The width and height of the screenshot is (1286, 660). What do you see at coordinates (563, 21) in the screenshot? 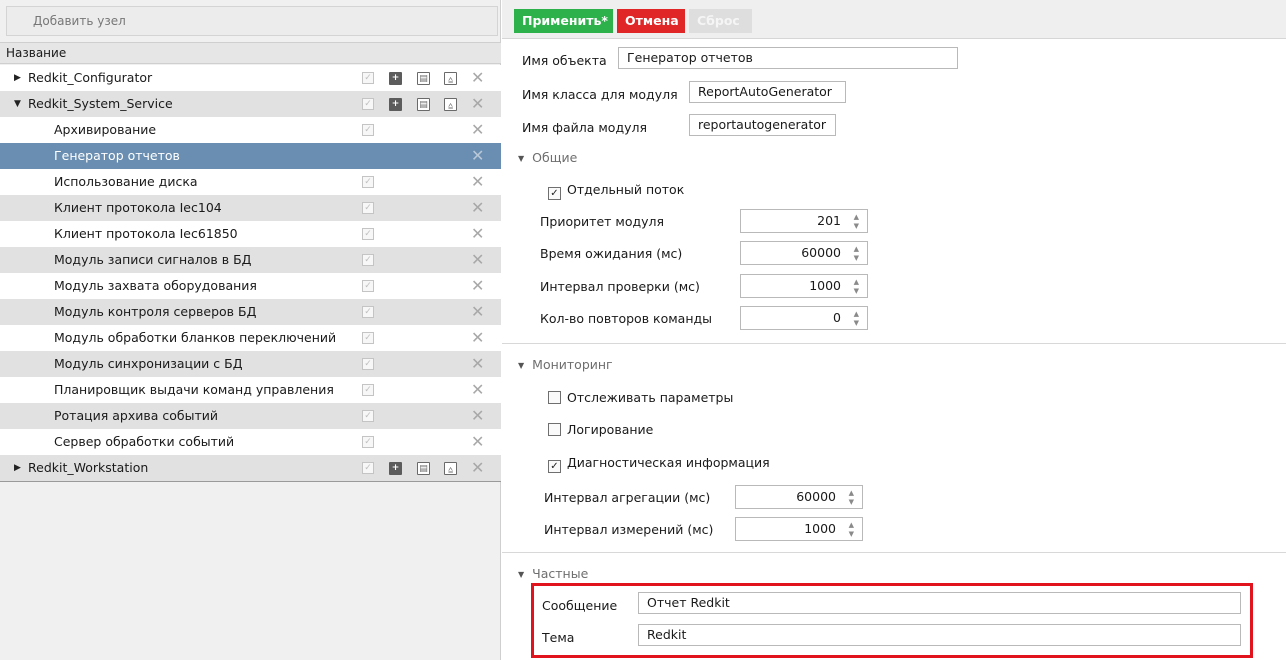
I see `apply-button: Применить*` at bounding box center [563, 21].